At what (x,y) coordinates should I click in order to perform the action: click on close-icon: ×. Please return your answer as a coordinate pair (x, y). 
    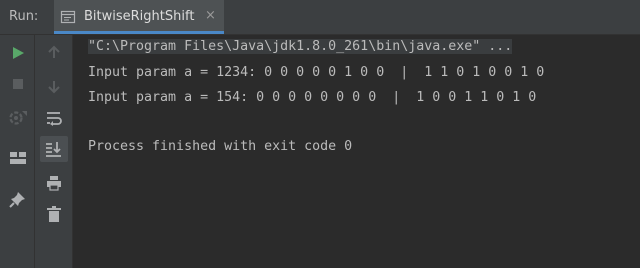
    Looking at the image, I should click on (210, 15).